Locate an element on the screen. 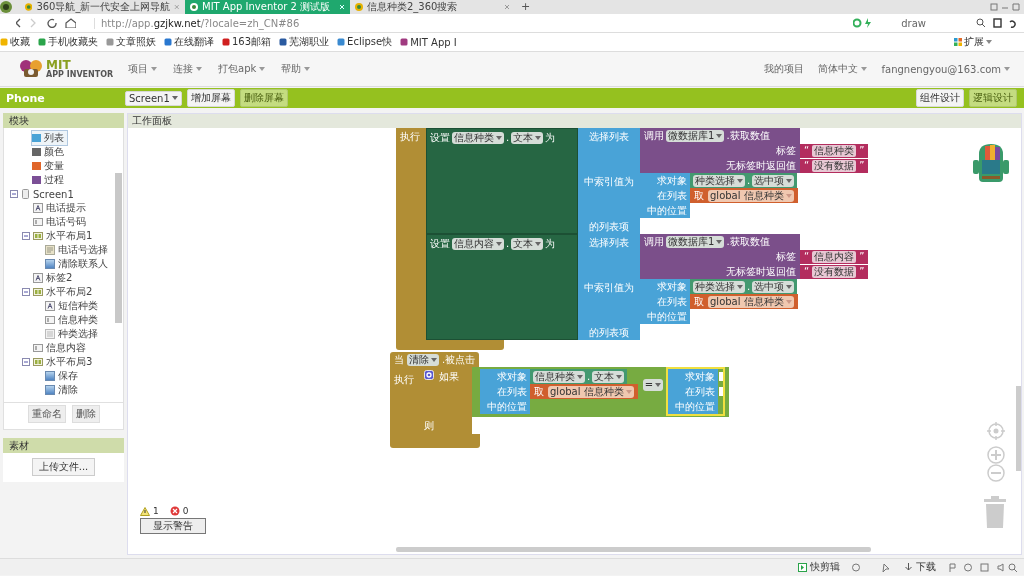  tree-item: 清除 is located at coordinates (74, 390).